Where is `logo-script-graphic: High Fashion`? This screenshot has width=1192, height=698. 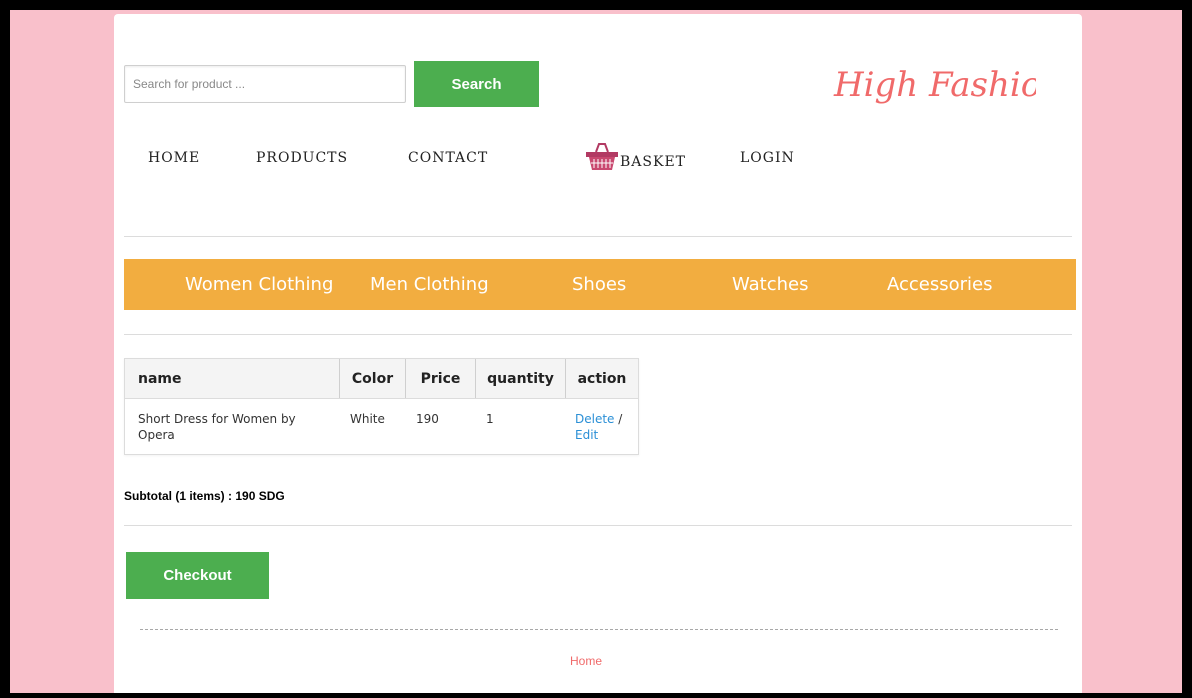 logo-script-graphic: High Fashion is located at coordinates (948, 85).